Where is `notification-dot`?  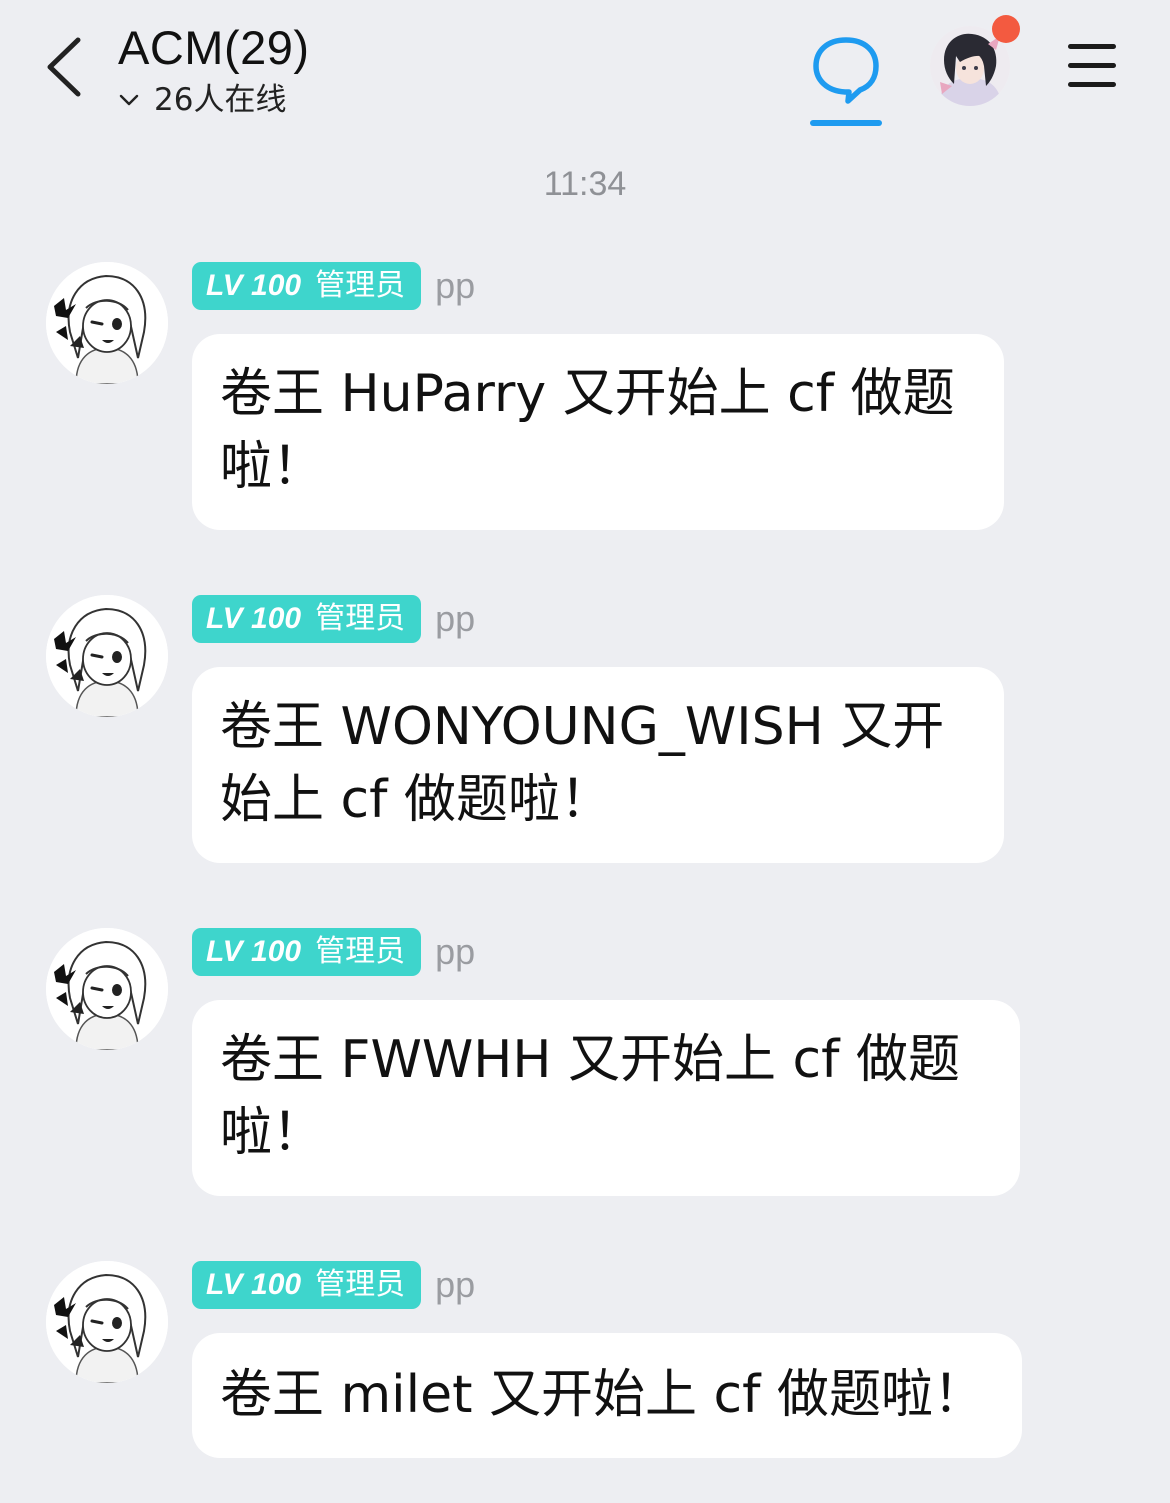 notification-dot is located at coordinates (1006, 29).